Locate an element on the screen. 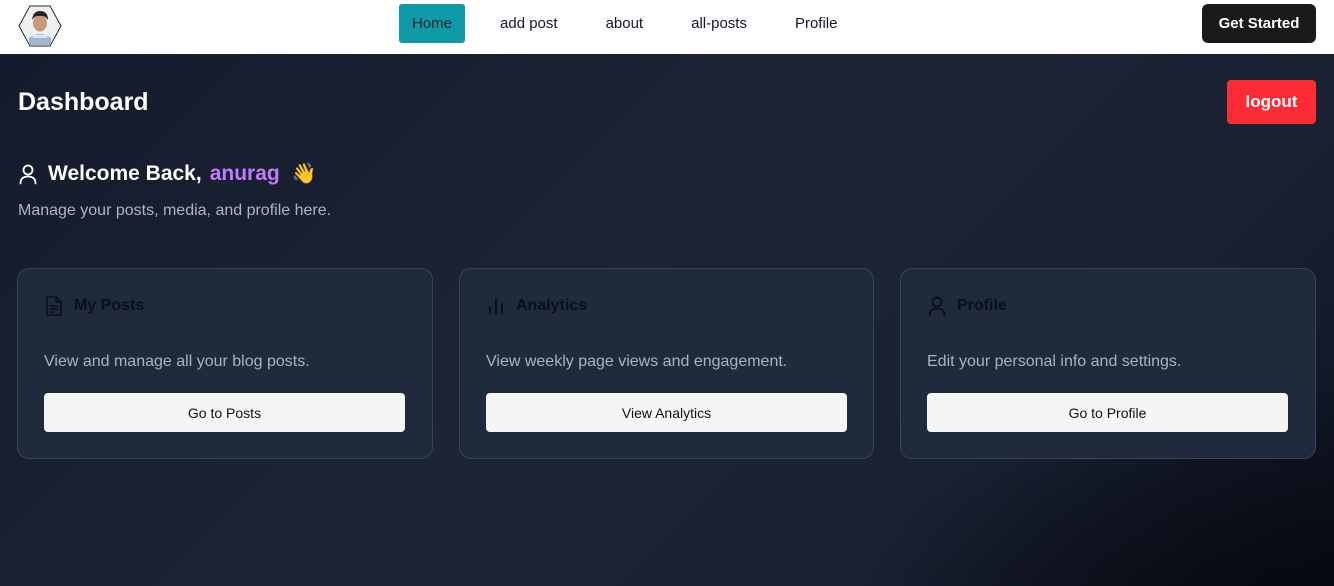 This screenshot has height=586, width=1334. card-header: My Posts is located at coordinates (94, 306).